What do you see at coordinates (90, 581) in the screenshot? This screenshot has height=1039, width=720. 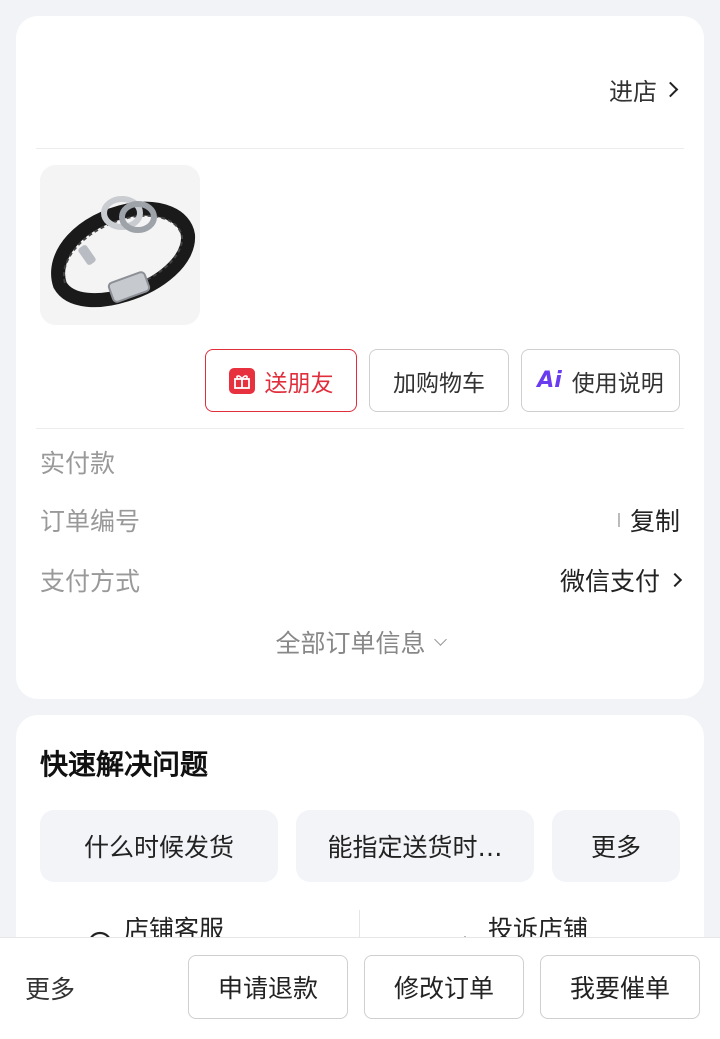 I see `payment-method-label: 支付方式` at bounding box center [90, 581].